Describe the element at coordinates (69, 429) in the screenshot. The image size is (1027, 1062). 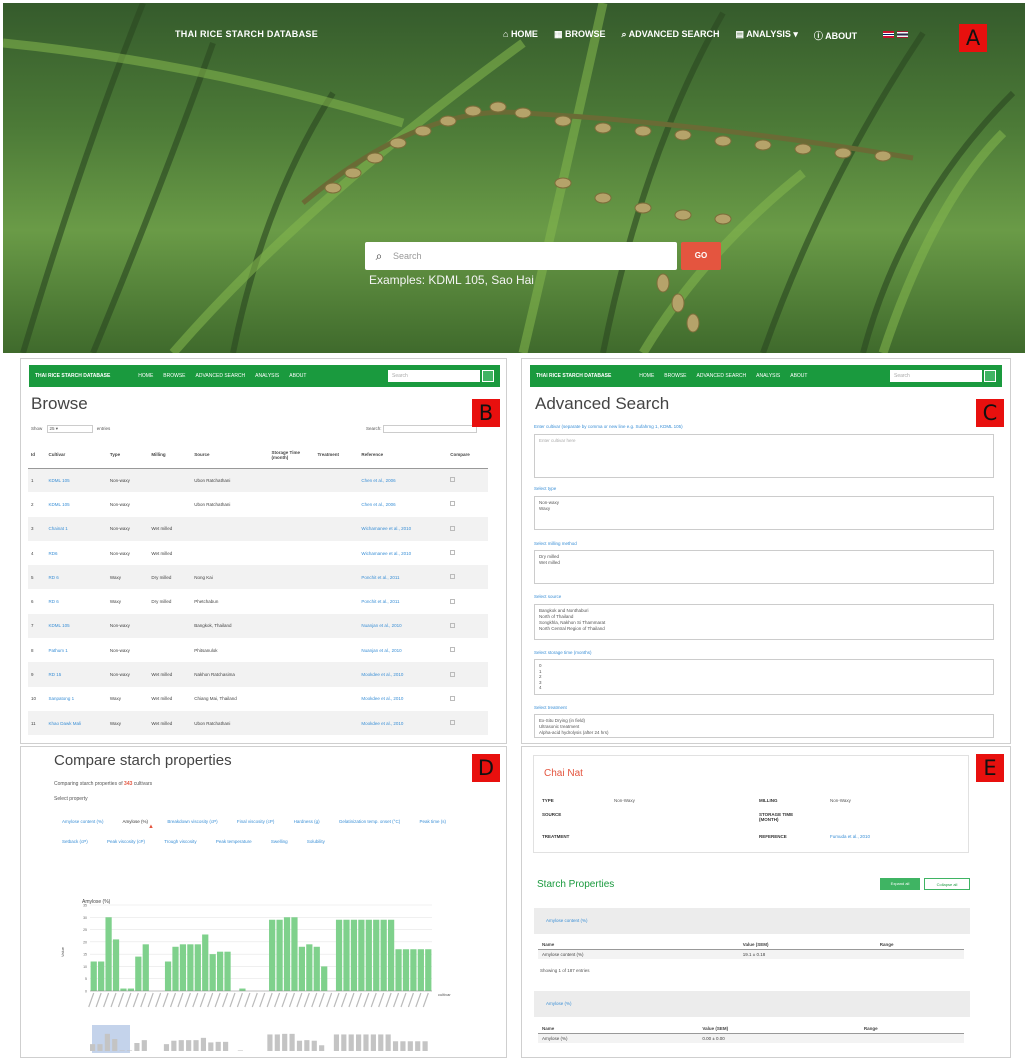
I see `entries-select: 25 ▾` at that location.